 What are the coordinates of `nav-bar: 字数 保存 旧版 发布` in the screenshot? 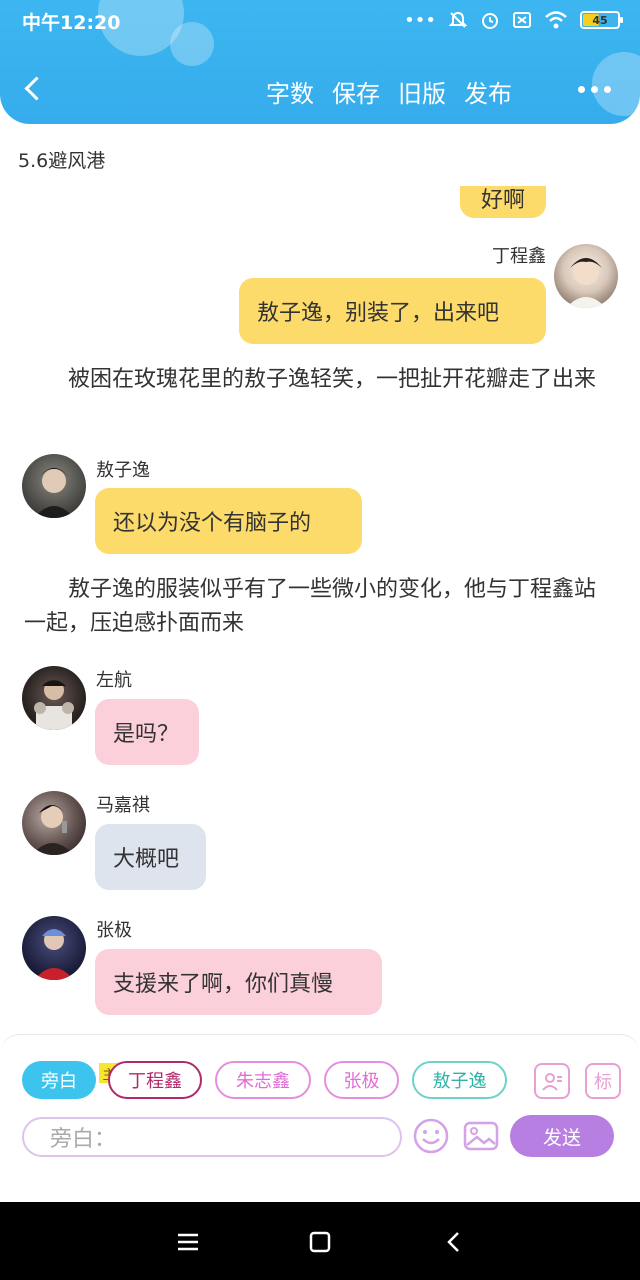 It's located at (320, 89).